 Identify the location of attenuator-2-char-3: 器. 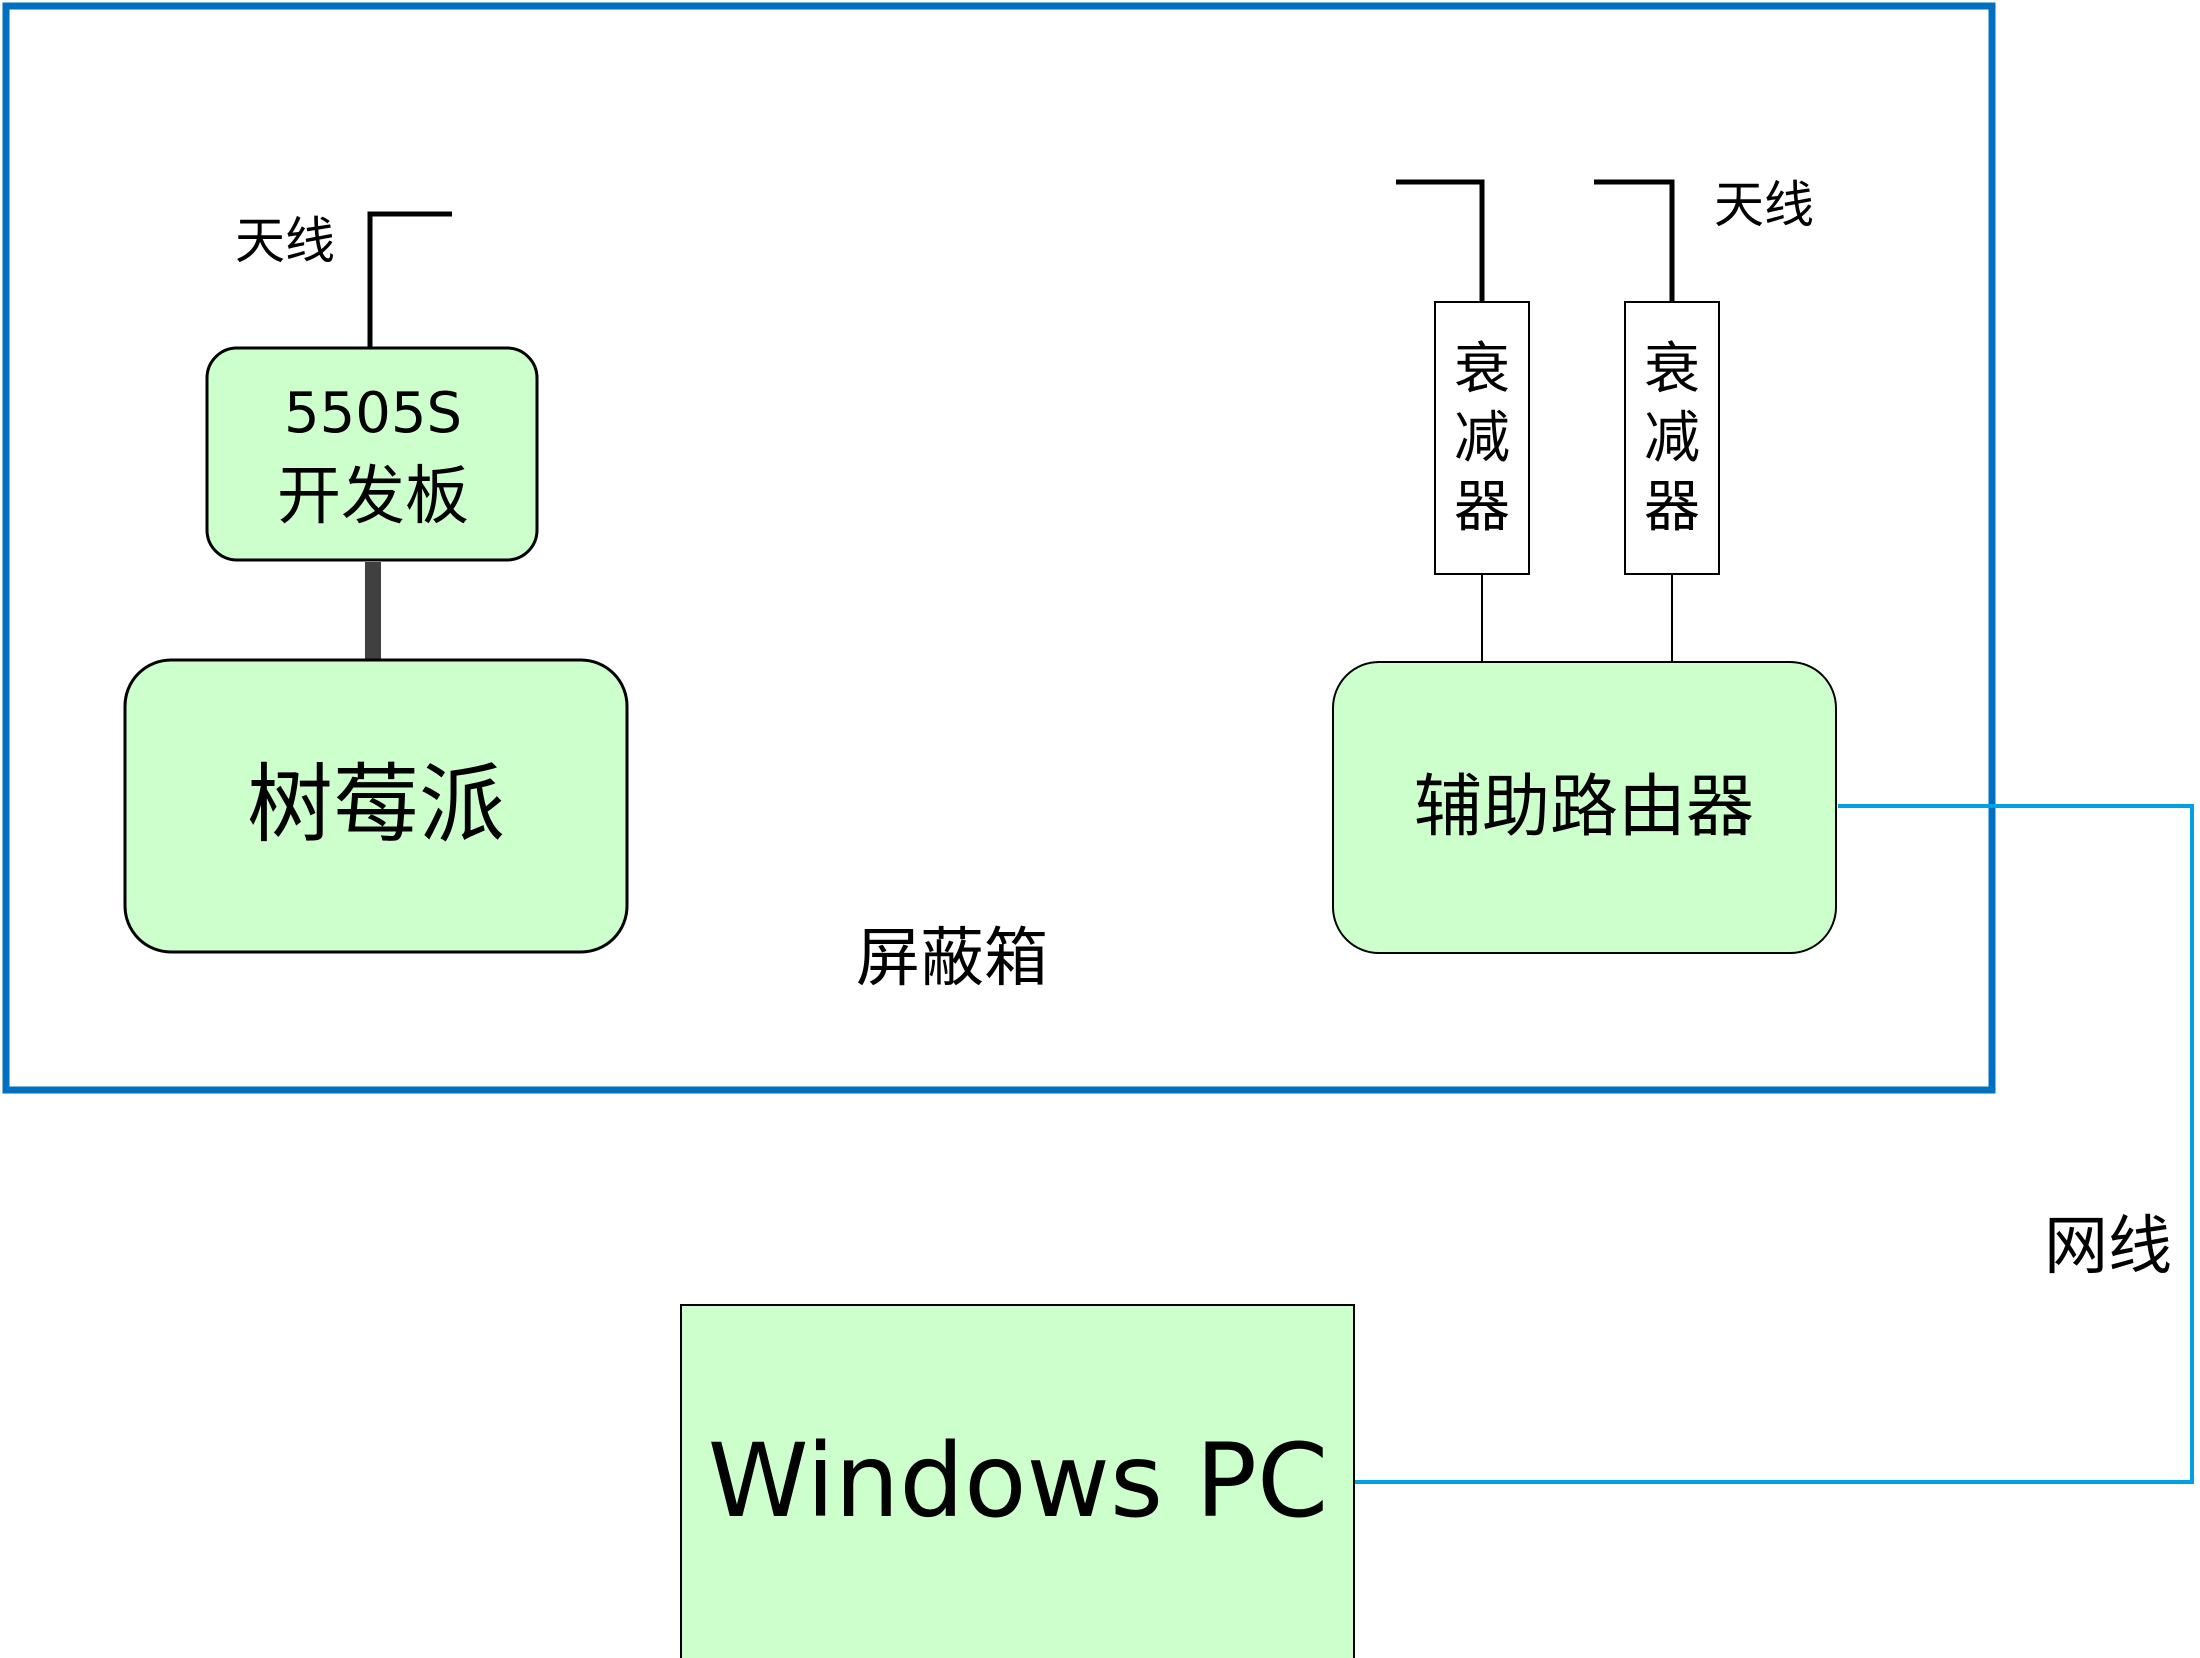
(1672, 507).